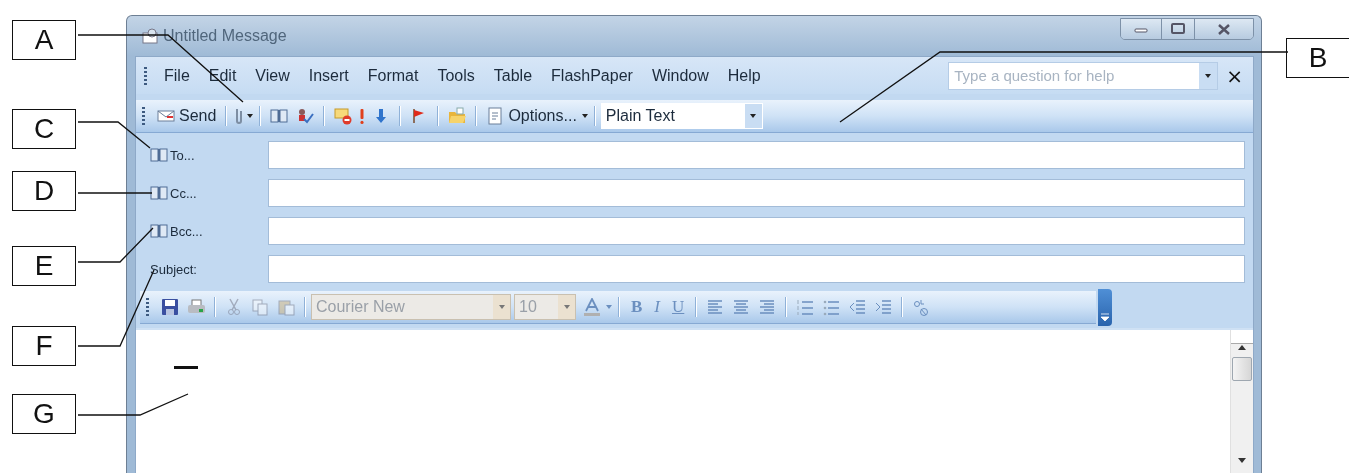  Describe the element at coordinates (44, 266) in the screenshot. I see `callout-label: E` at that location.